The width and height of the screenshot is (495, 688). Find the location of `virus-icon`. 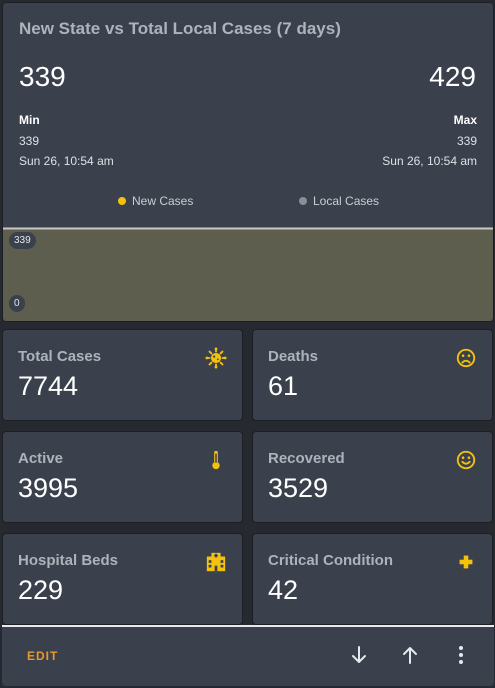

virus-icon is located at coordinates (216, 358).